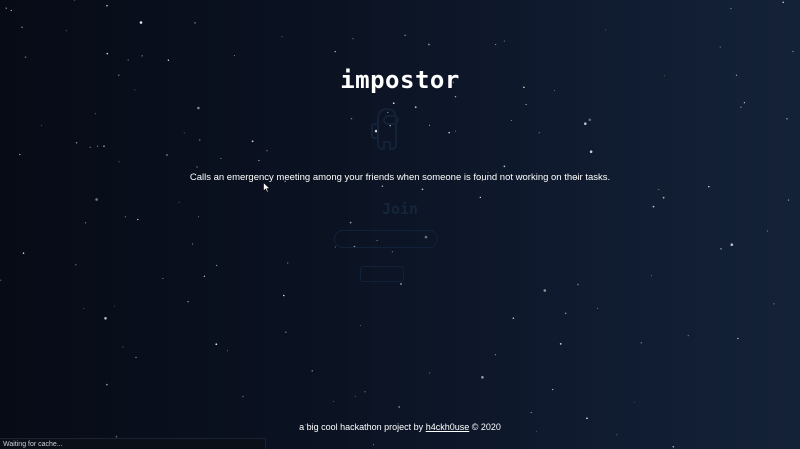  Describe the element at coordinates (362, 427) in the screenshot. I see `footer-prefix: a big cool hackathon project by` at that location.